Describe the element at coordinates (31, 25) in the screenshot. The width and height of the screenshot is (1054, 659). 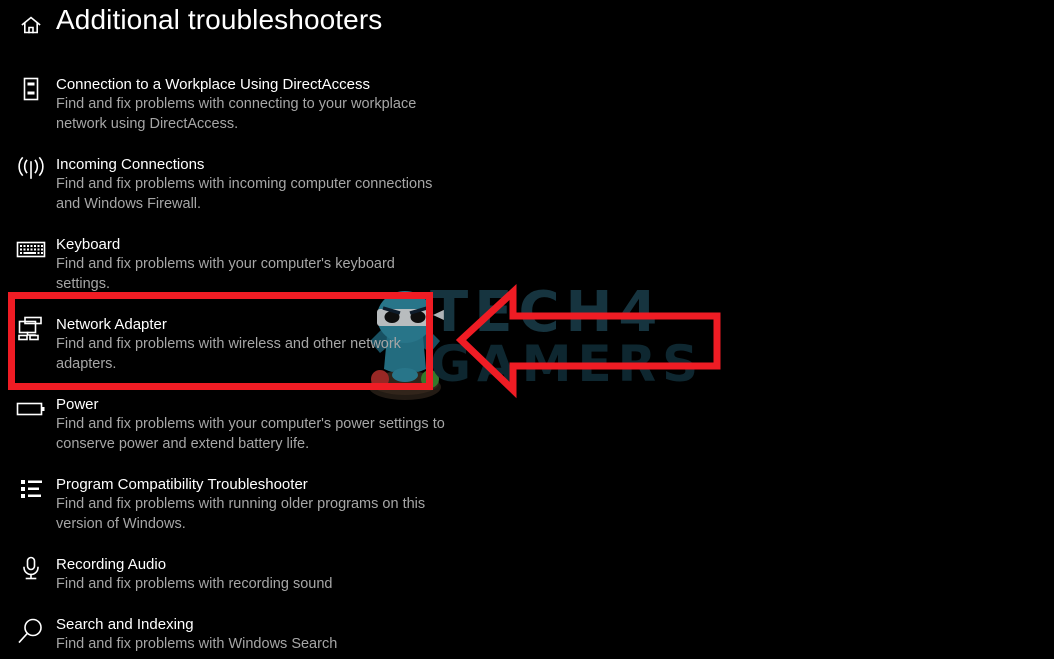
I see `home-icon` at that location.